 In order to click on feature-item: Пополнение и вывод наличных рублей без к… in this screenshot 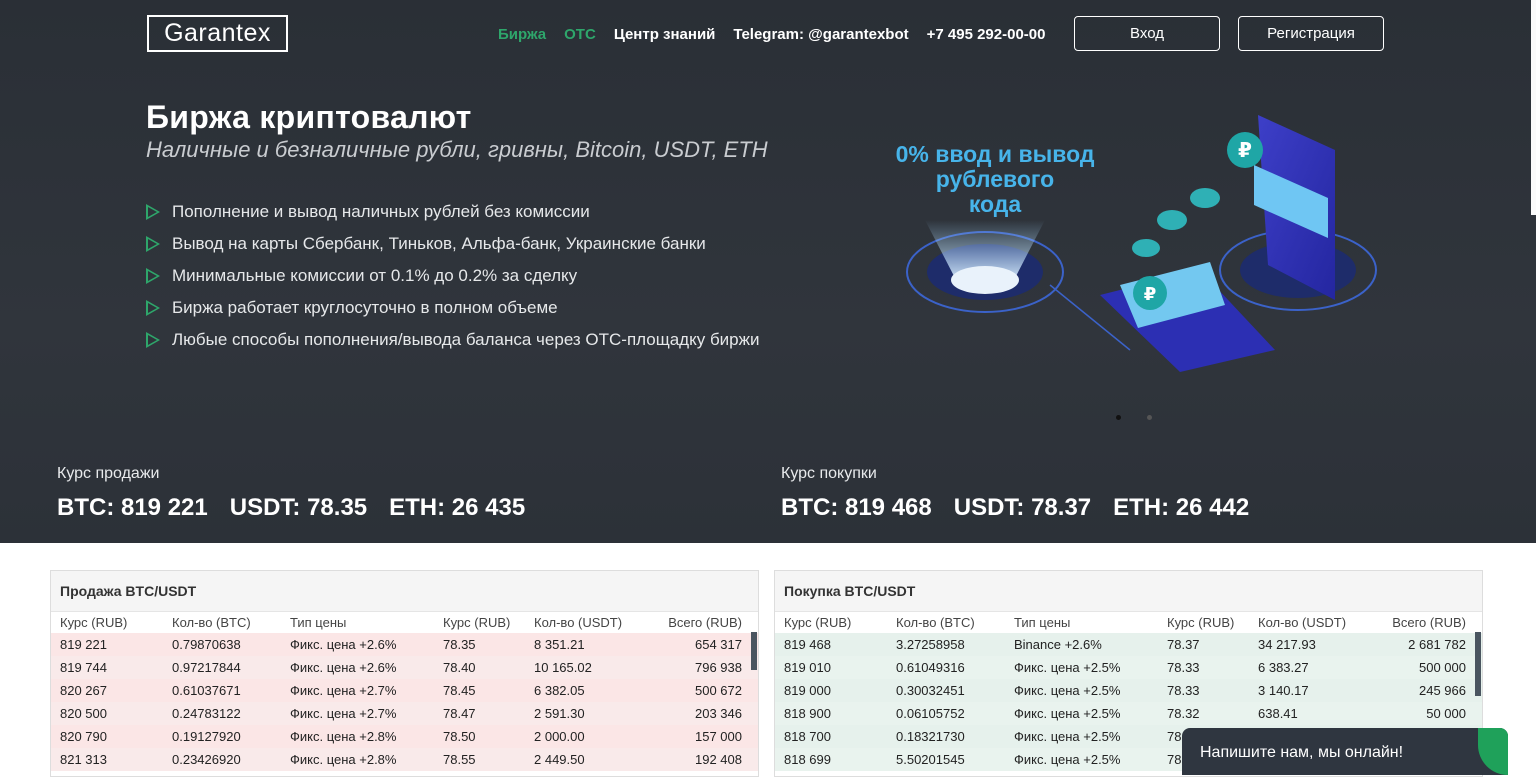, I will do `click(453, 212)`.